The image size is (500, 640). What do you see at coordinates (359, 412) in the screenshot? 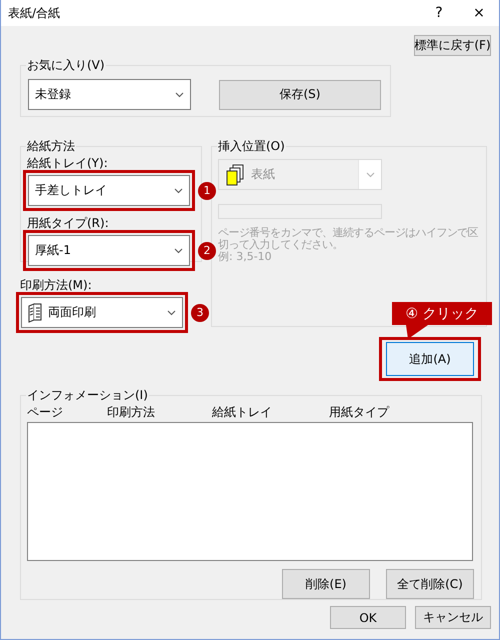
I see `column-header: 用紙タイプ` at bounding box center [359, 412].